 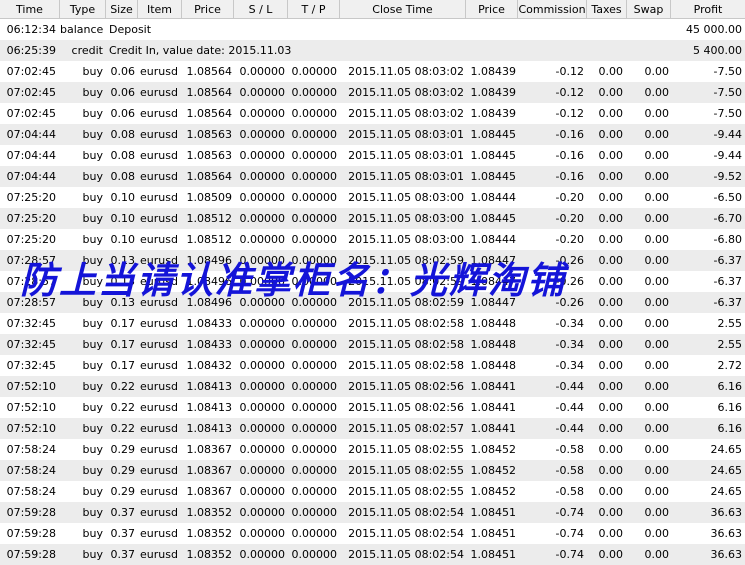 What do you see at coordinates (569, 512) in the screenshot?
I see `cell-commission: -0.74` at bounding box center [569, 512].